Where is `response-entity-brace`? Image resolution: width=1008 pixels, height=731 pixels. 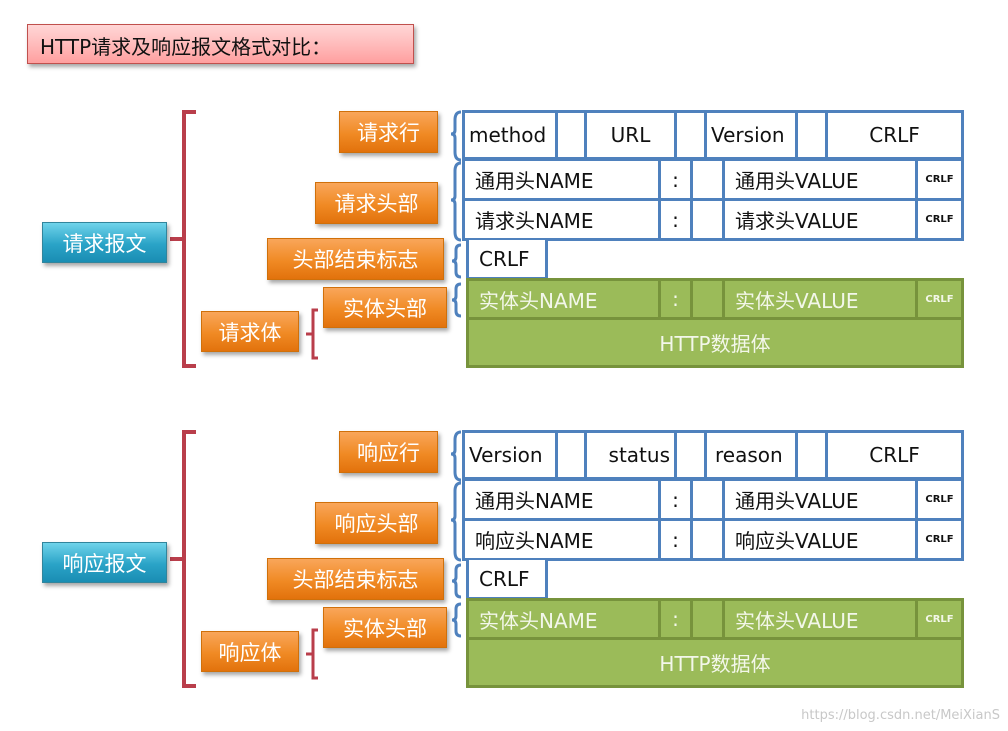 response-entity-brace is located at coordinates (456, 620).